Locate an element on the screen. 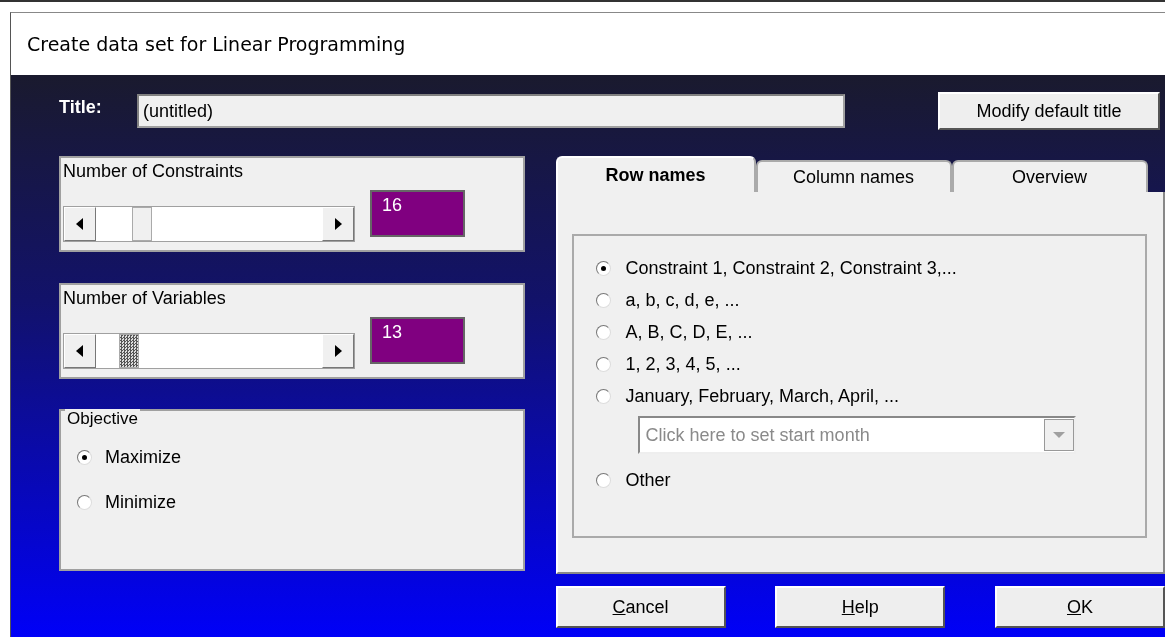 This screenshot has width=1165, height=637. title-field: (untitled) is located at coordinates (491, 111).